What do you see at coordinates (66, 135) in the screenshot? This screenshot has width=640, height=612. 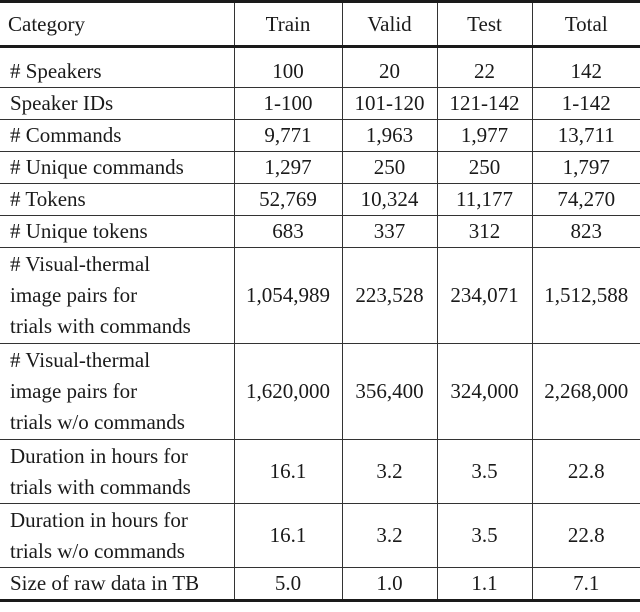 I see `row-category: # Commands` at bounding box center [66, 135].